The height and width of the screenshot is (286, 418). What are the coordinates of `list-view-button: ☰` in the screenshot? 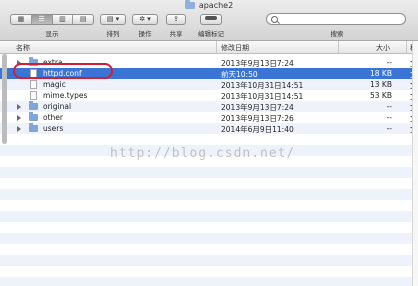 It's located at (42, 19).